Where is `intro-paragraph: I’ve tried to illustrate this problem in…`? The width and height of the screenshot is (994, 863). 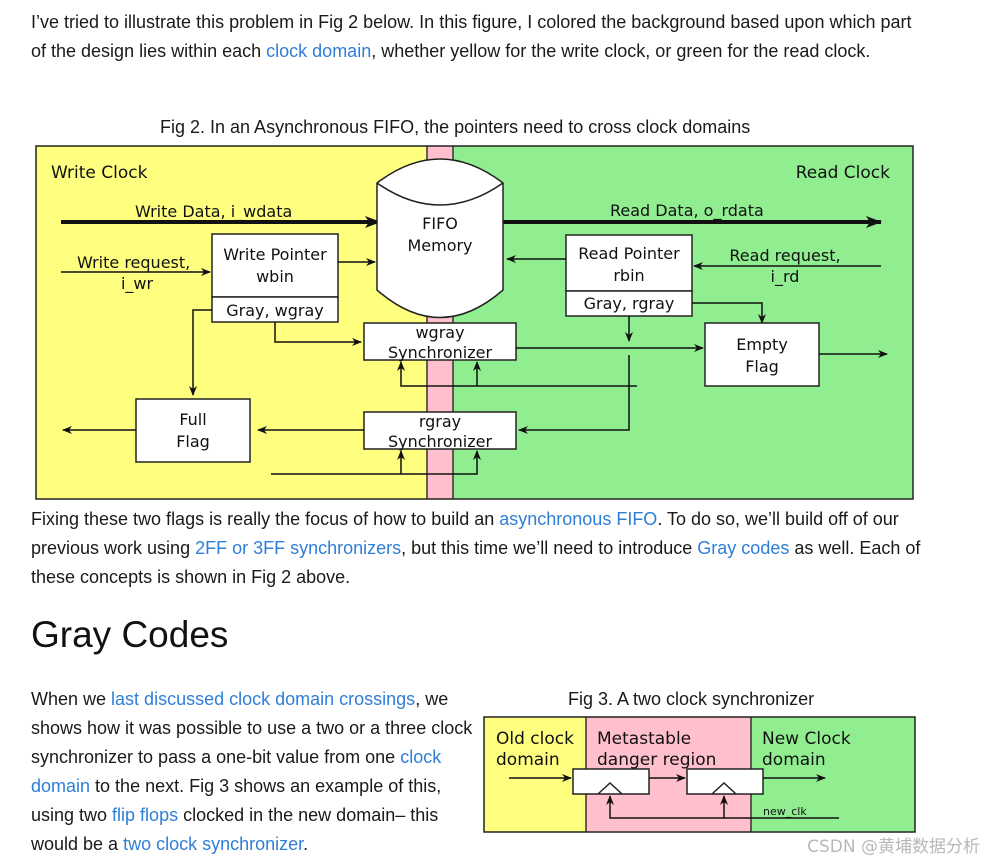 intro-paragraph: I’ve tried to illustrate this problem in… is located at coordinates (471, 36).